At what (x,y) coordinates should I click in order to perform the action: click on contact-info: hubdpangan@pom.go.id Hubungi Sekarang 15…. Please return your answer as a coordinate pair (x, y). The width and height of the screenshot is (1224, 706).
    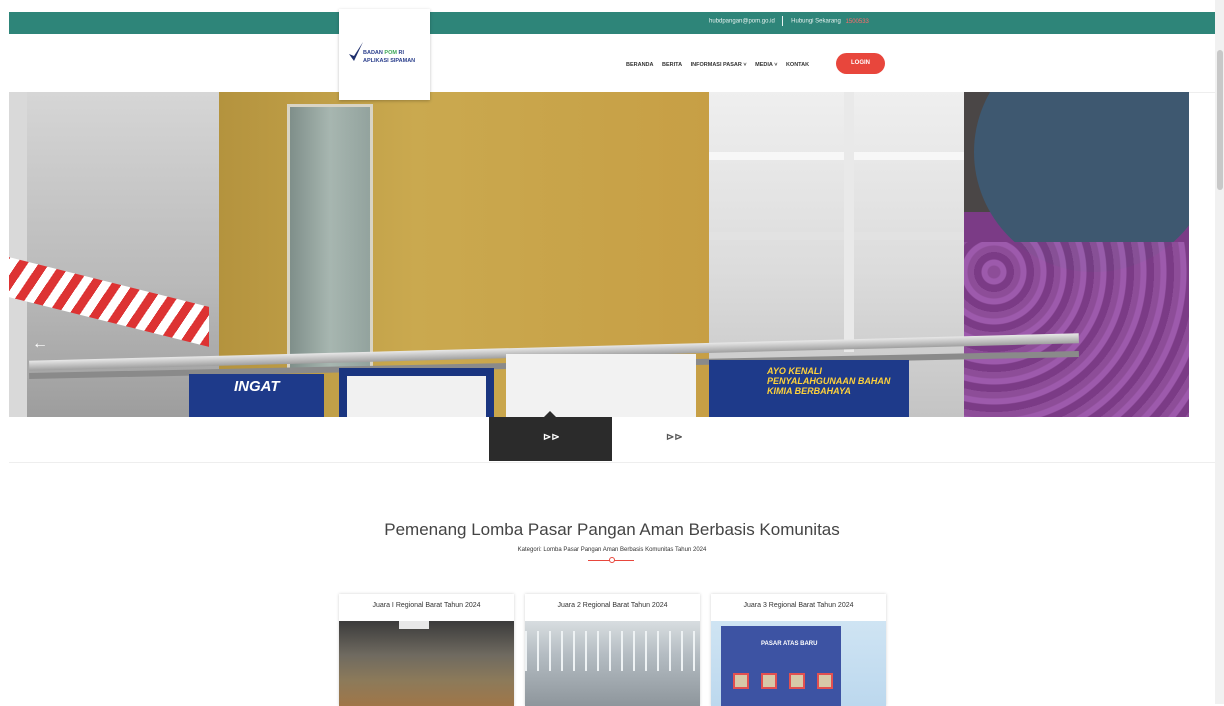
    Looking at the image, I should click on (789, 21).